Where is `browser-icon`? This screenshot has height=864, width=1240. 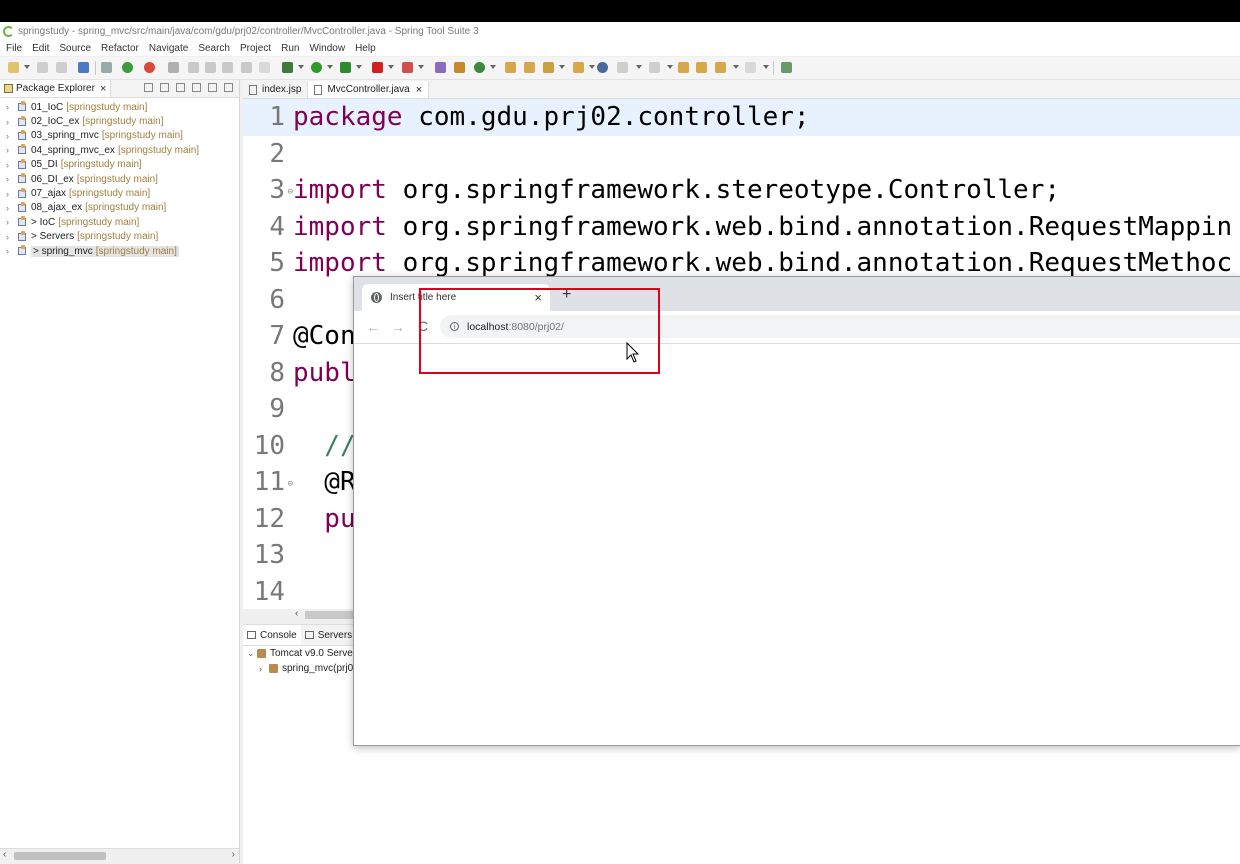
browser-icon is located at coordinates (602, 67).